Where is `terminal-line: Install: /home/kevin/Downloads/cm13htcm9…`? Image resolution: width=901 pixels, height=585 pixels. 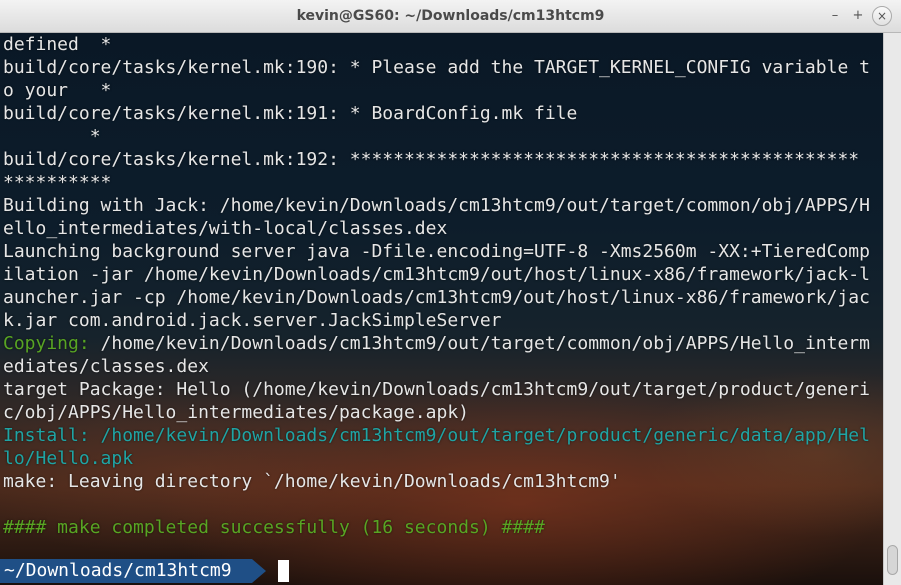
terminal-line: Install: /home/kevin/Downloads/cm13htcm9… is located at coordinates (436, 435).